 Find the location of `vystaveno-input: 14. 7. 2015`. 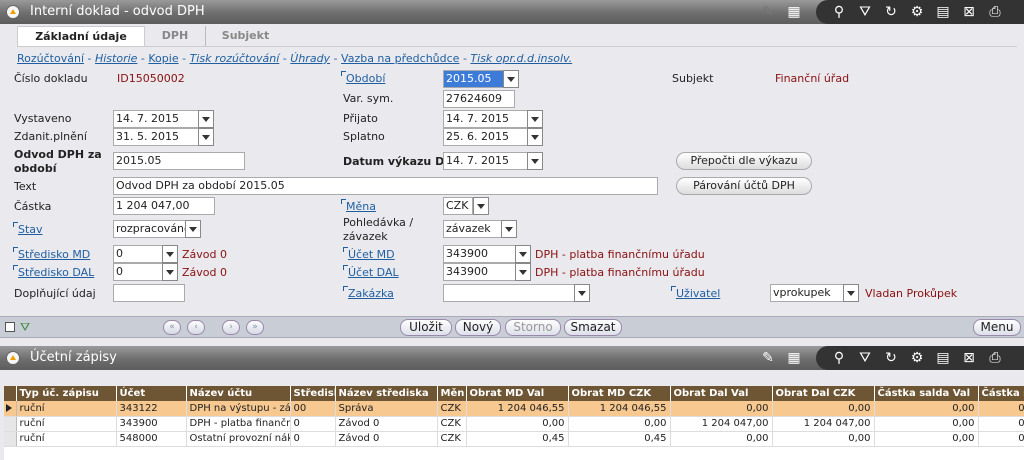

vystaveno-input: 14. 7. 2015 is located at coordinates (156, 119).